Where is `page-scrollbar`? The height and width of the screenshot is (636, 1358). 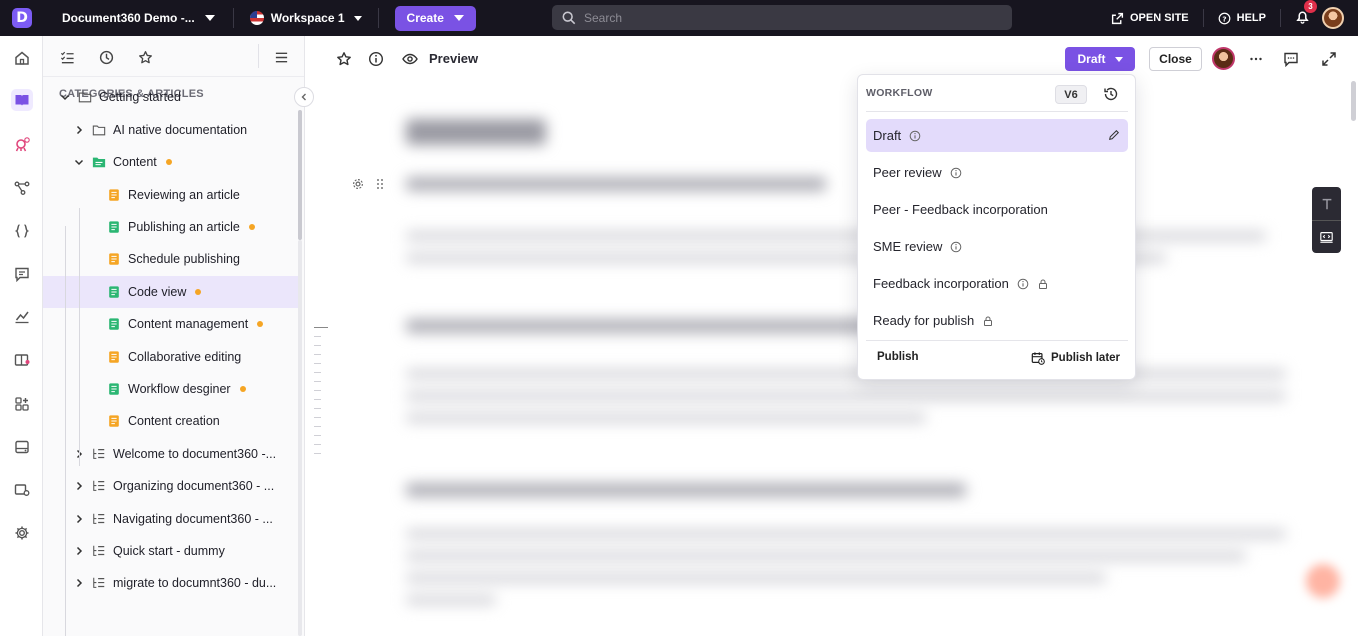
page-scrollbar is located at coordinates (1353, 101).